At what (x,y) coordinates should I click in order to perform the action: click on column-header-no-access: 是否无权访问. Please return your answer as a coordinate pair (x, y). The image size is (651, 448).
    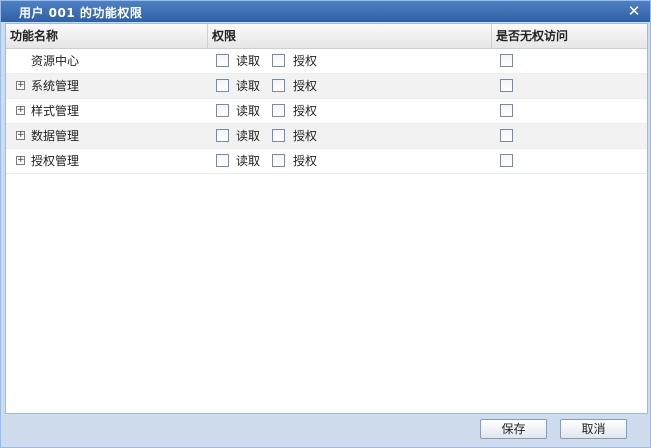
    Looking at the image, I should click on (569, 36).